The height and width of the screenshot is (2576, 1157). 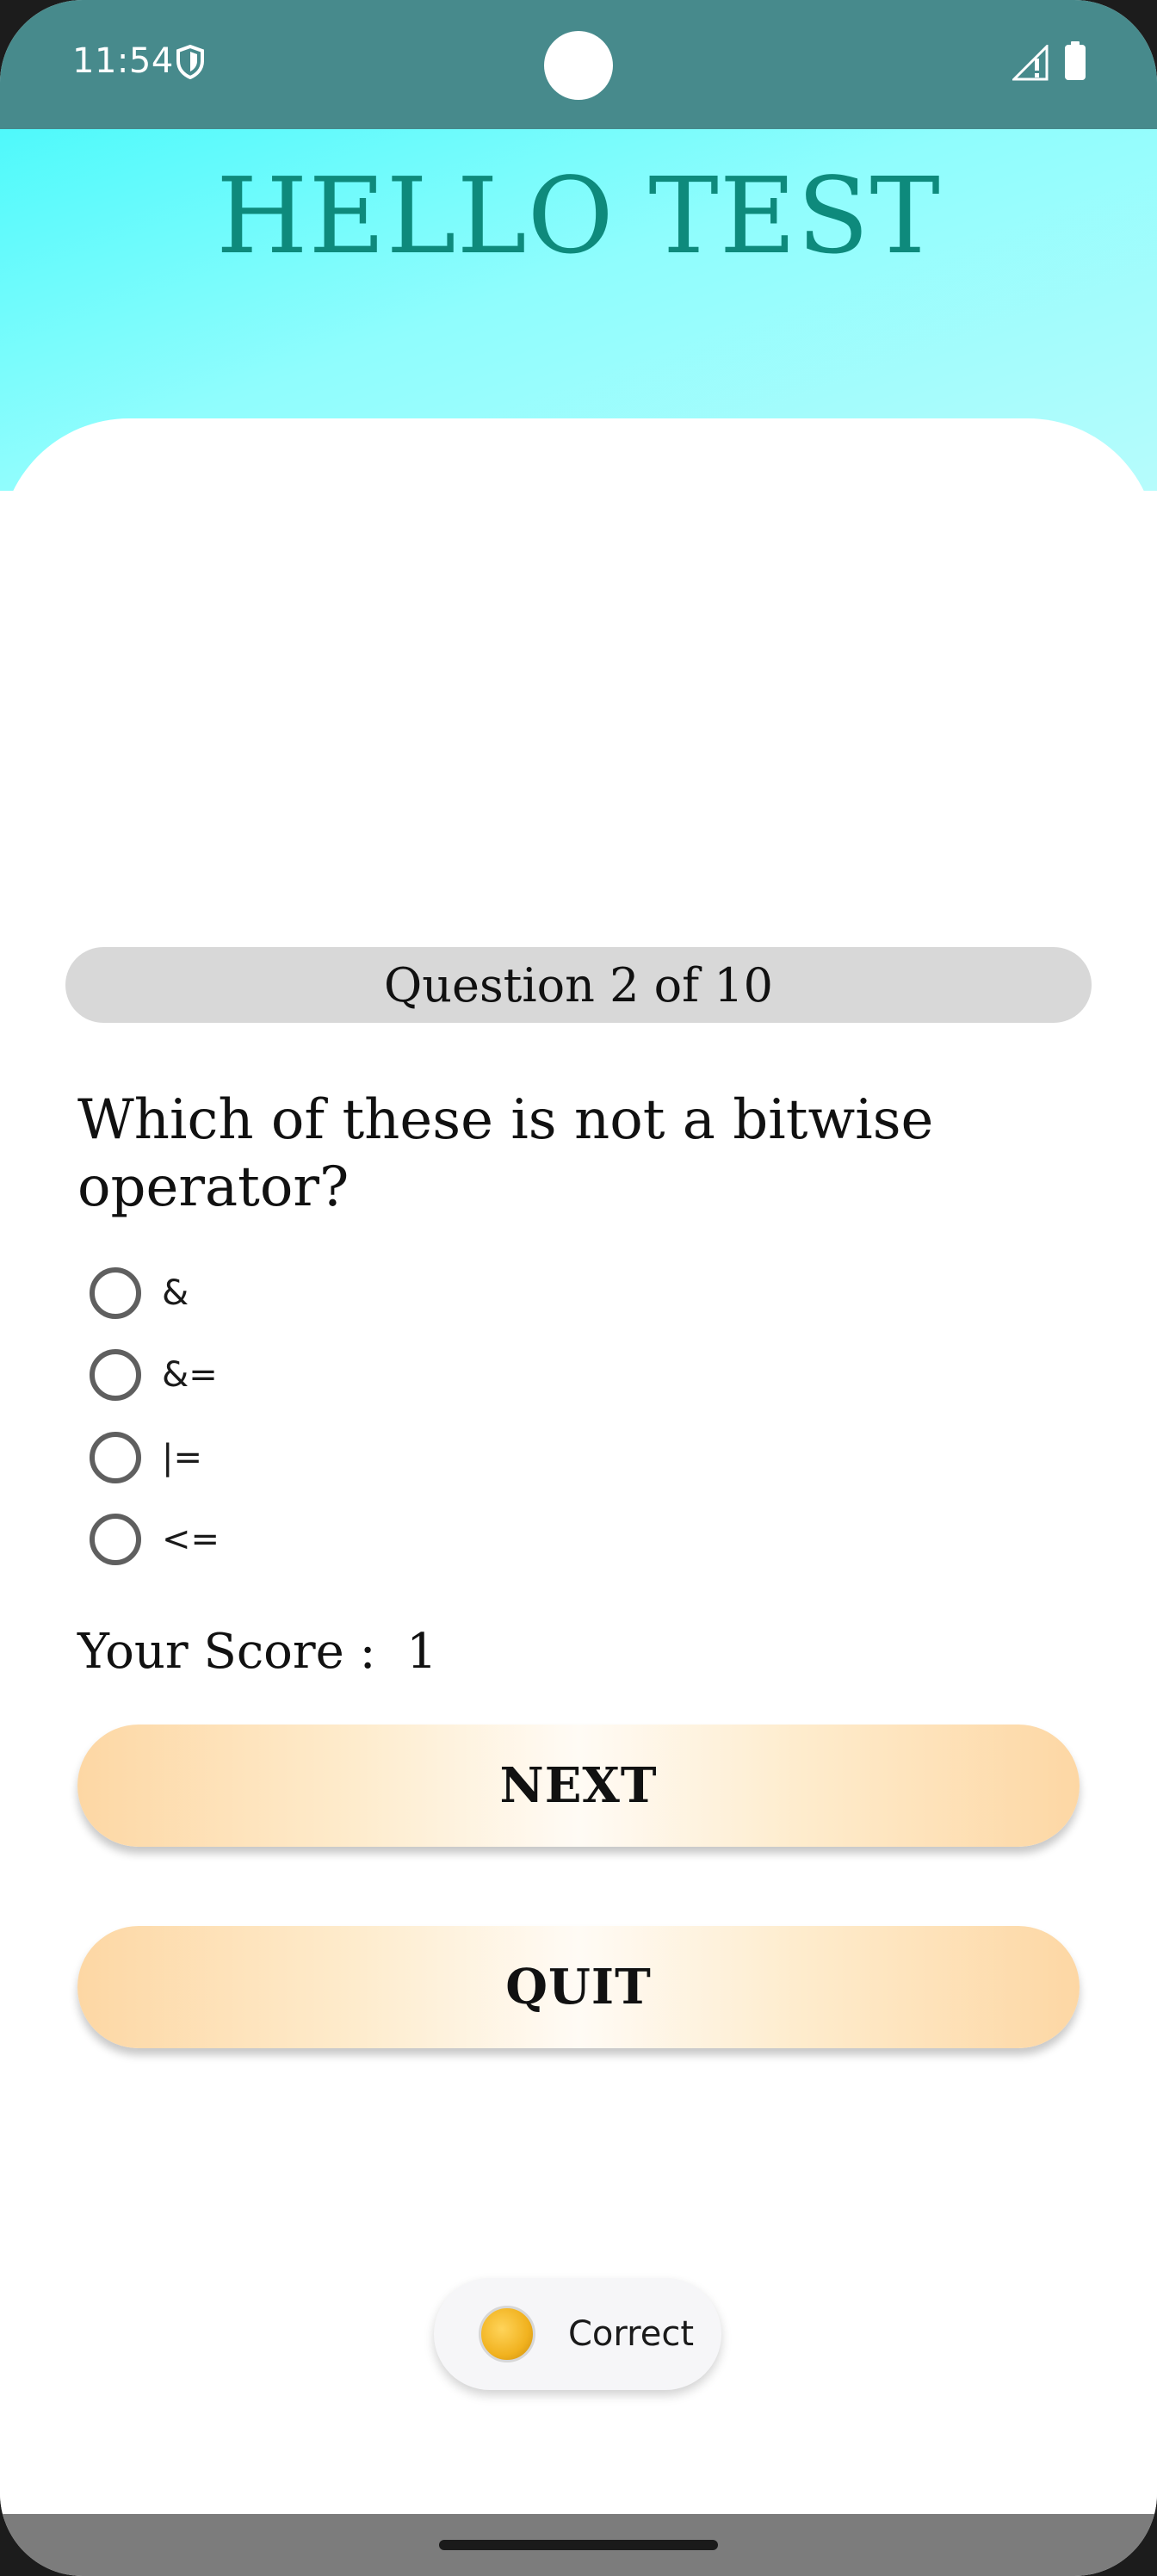 I want to click on toast-message: Correct, so click(x=578, y=2334).